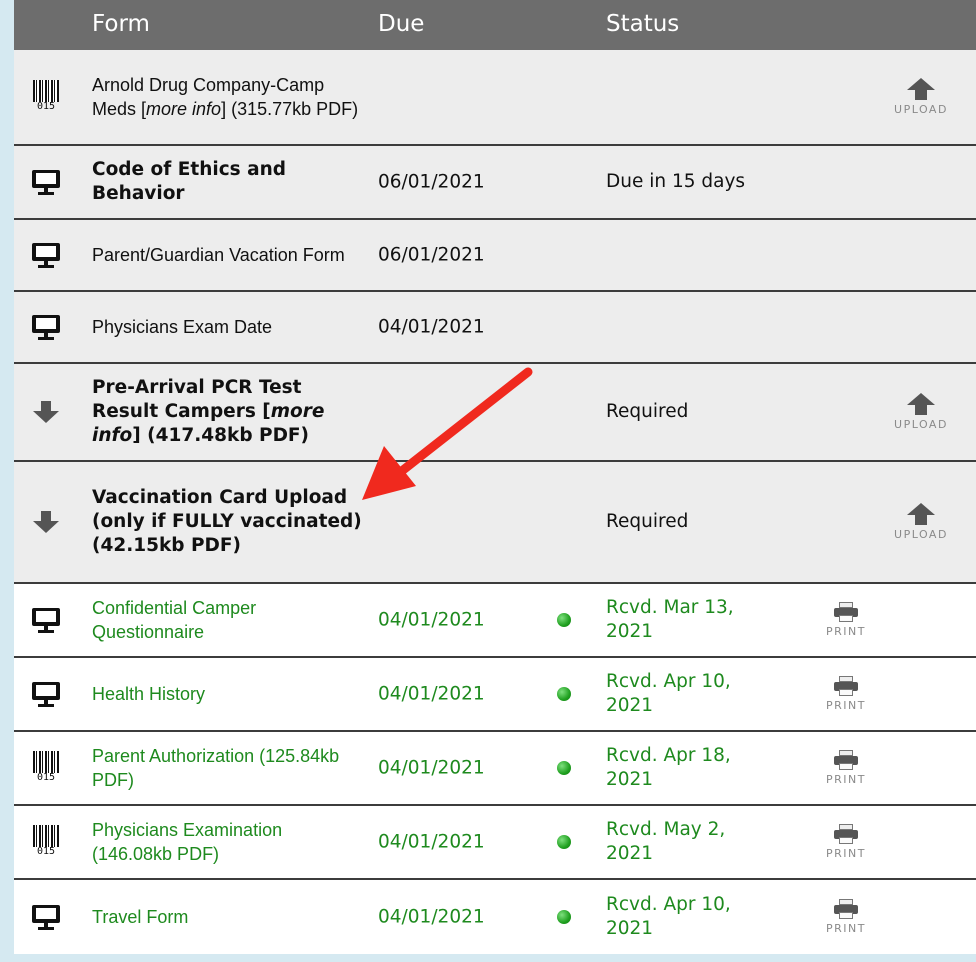 This screenshot has width=976, height=962. What do you see at coordinates (401, 24) in the screenshot?
I see `column-header-due: Due` at bounding box center [401, 24].